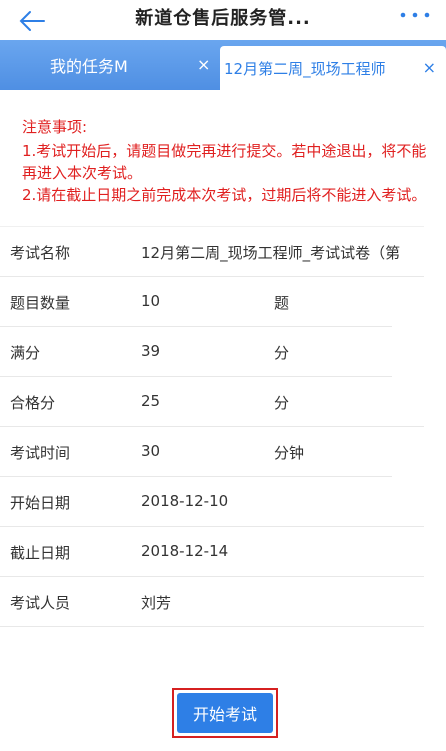 Image resolution: width=446 pixels, height=751 pixels. What do you see at coordinates (224, 162) in the screenshot?
I see `notice-line-1: 1.考试开始后，请题目做完再进行提交。若中途退出，将不能再进入本次考试。` at bounding box center [224, 162].